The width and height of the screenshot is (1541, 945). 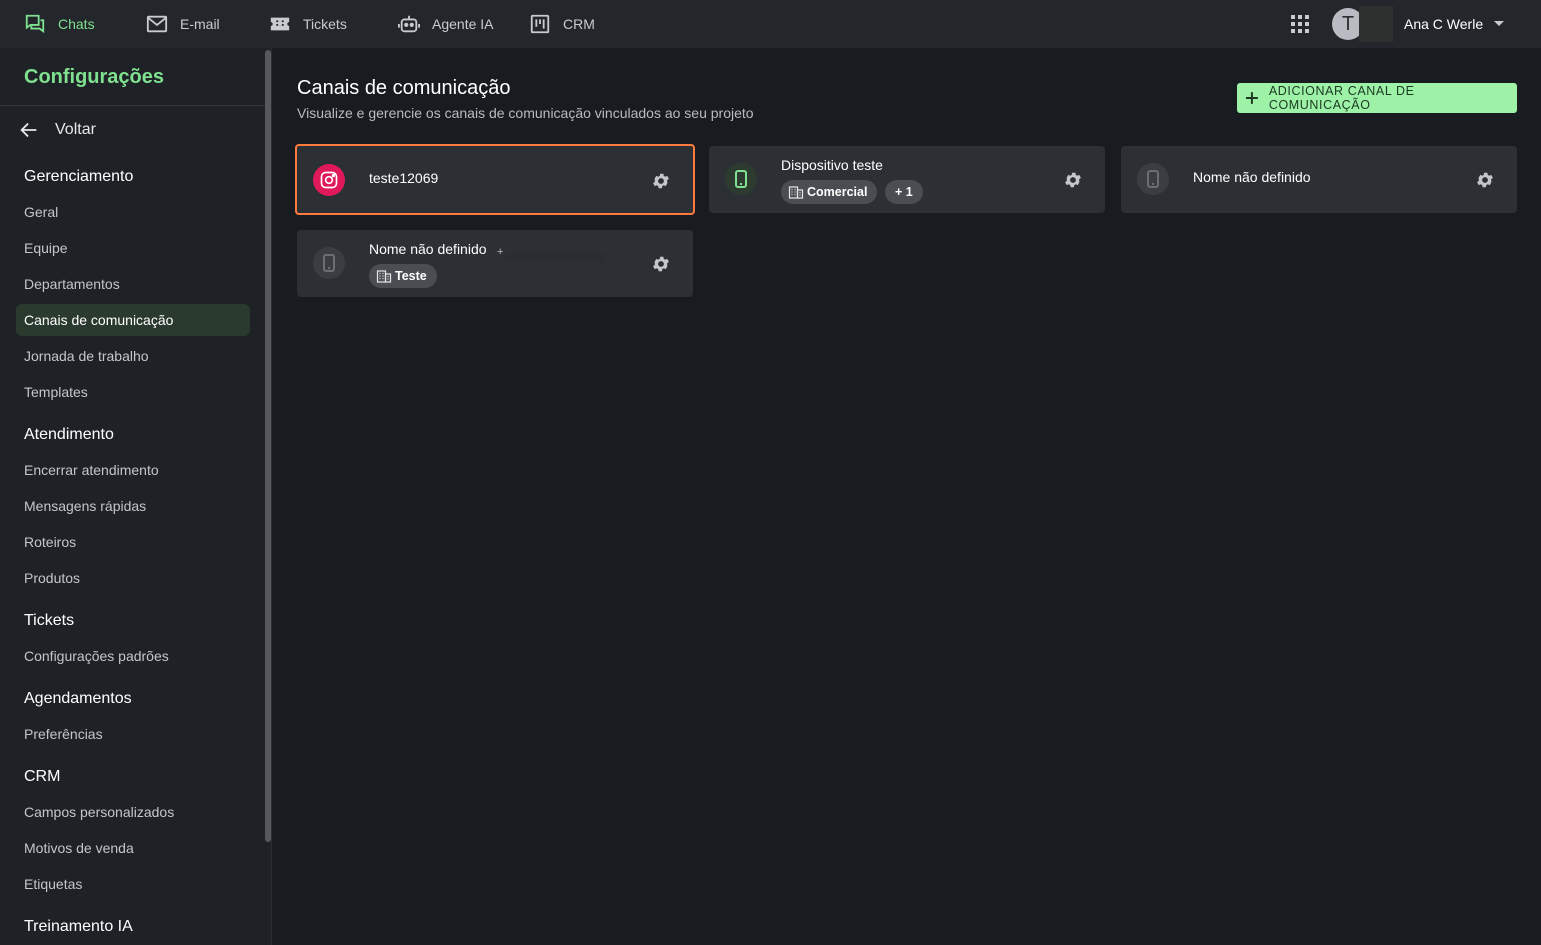 What do you see at coordinates (69, 434) in the screenshot?
I see `section-atendimento: Atendimento` at bounding box center [69, 434].